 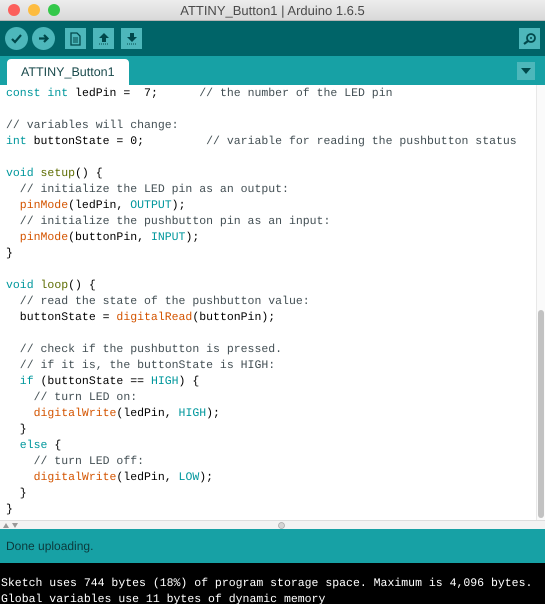 I want to click on console-line: Sketch uses 744 bytes (18%) of program storage space. Maximum is 4,096 bytes., so click(x=267, y=584).